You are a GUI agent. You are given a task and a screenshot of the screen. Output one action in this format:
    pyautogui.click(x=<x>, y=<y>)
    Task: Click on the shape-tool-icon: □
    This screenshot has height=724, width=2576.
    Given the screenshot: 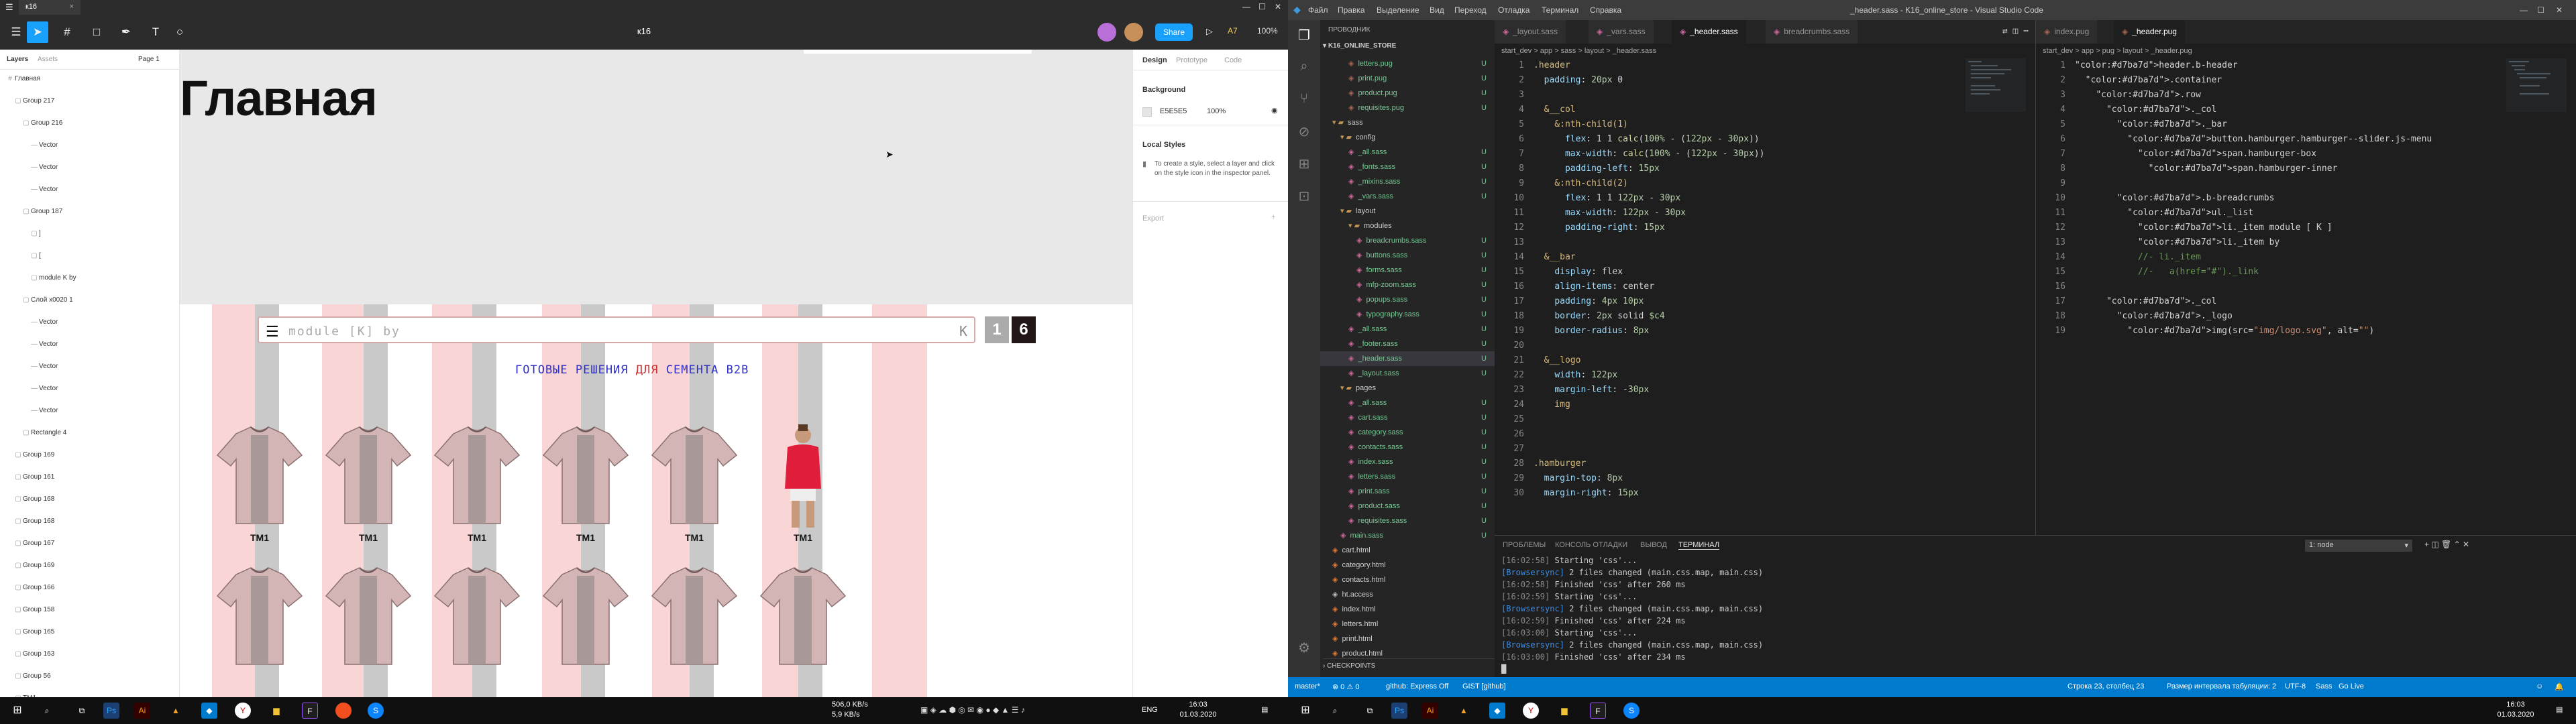 What is the action you would take?
    pyautogui.click(x=96, y=32)
    